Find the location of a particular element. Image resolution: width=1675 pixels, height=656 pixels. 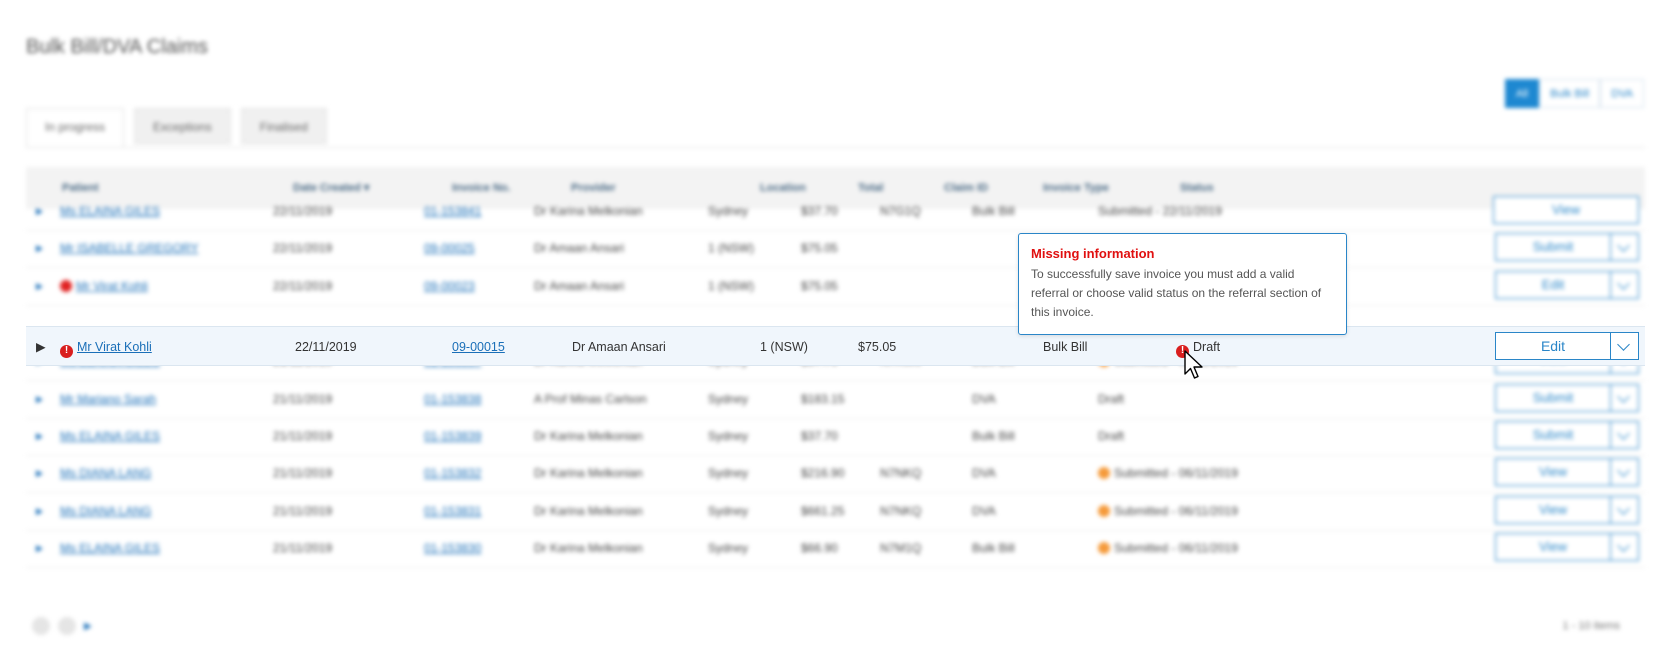

filter-all-button: All is located at coordinates (1522, 93).